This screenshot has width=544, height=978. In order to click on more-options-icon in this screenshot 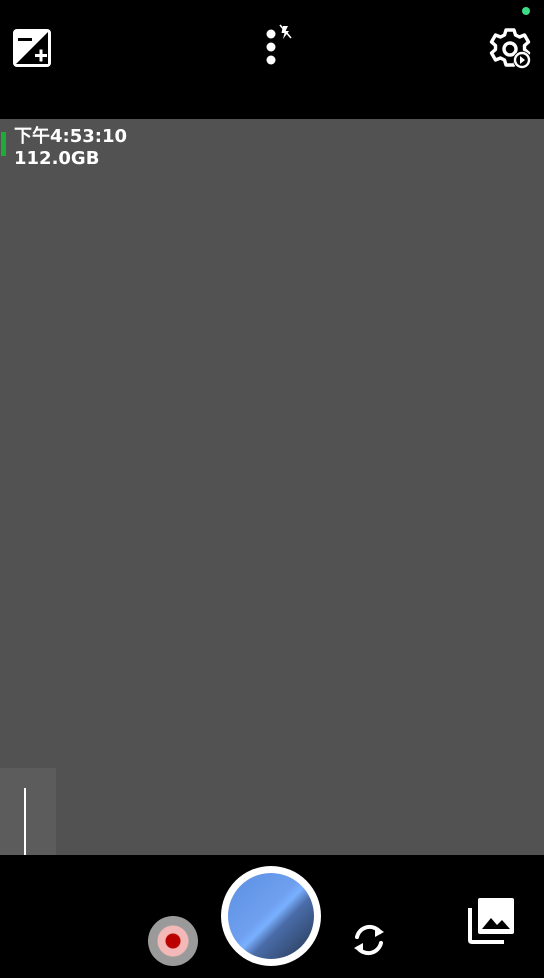, I will do `click(278, 44)`.